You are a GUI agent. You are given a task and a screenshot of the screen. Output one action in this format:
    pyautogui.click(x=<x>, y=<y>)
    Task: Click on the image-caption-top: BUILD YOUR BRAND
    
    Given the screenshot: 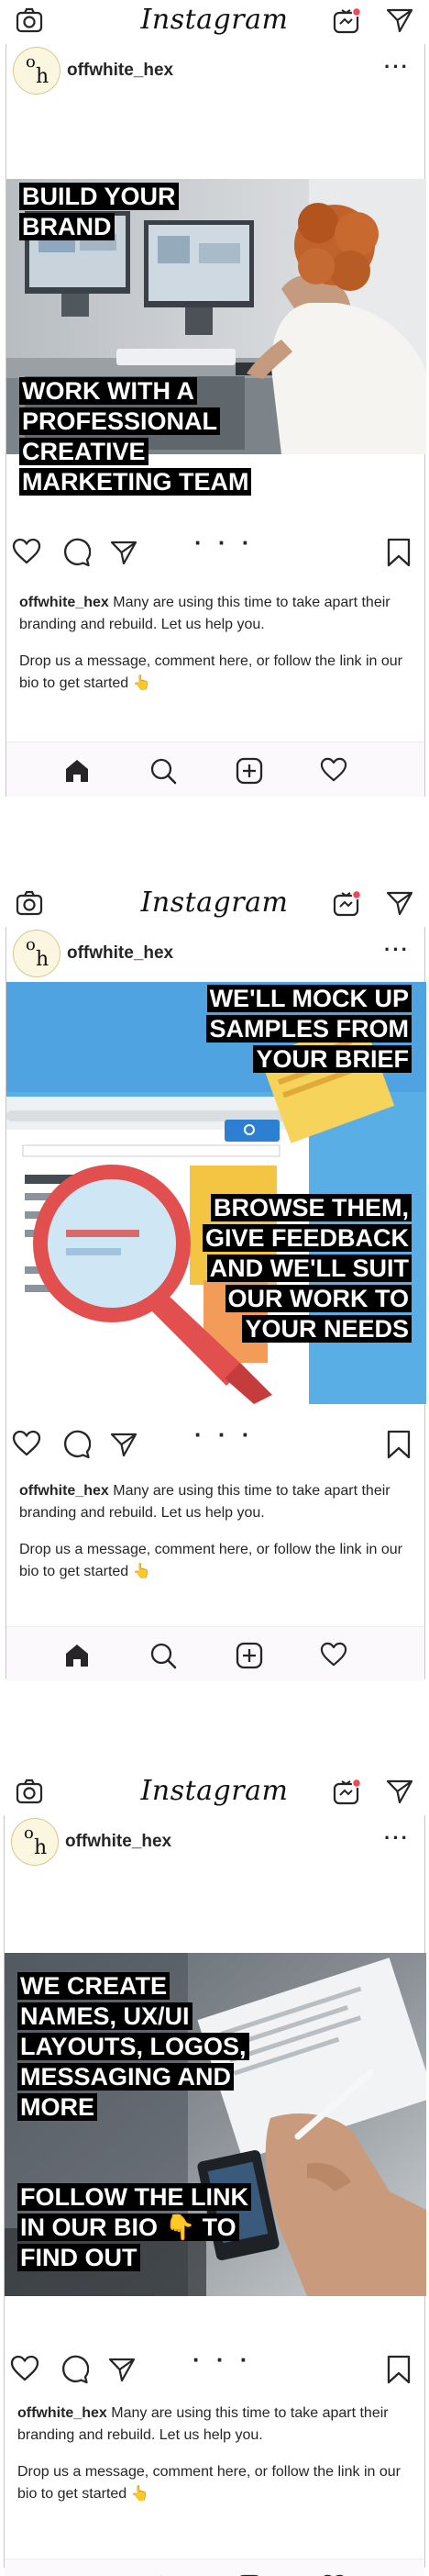 What is the action you would take?
    pyautogui.click(x=120, y=212)
    